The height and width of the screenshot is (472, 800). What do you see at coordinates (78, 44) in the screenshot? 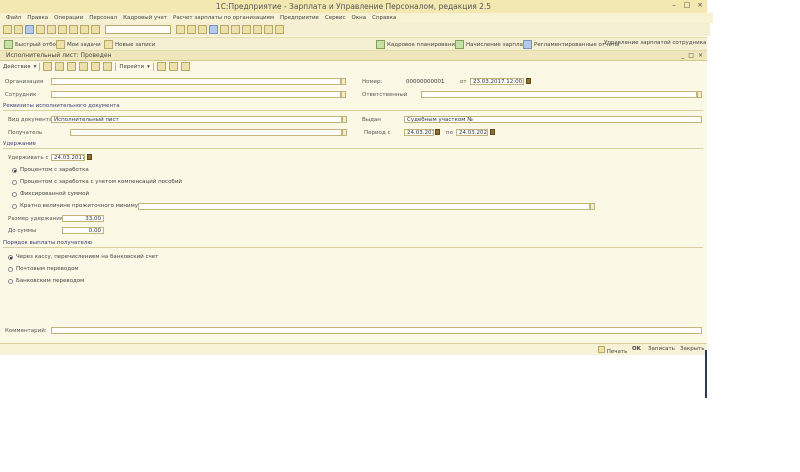
I see `my-tasks-button: Мои задачи` at bounding box center [78, 44].